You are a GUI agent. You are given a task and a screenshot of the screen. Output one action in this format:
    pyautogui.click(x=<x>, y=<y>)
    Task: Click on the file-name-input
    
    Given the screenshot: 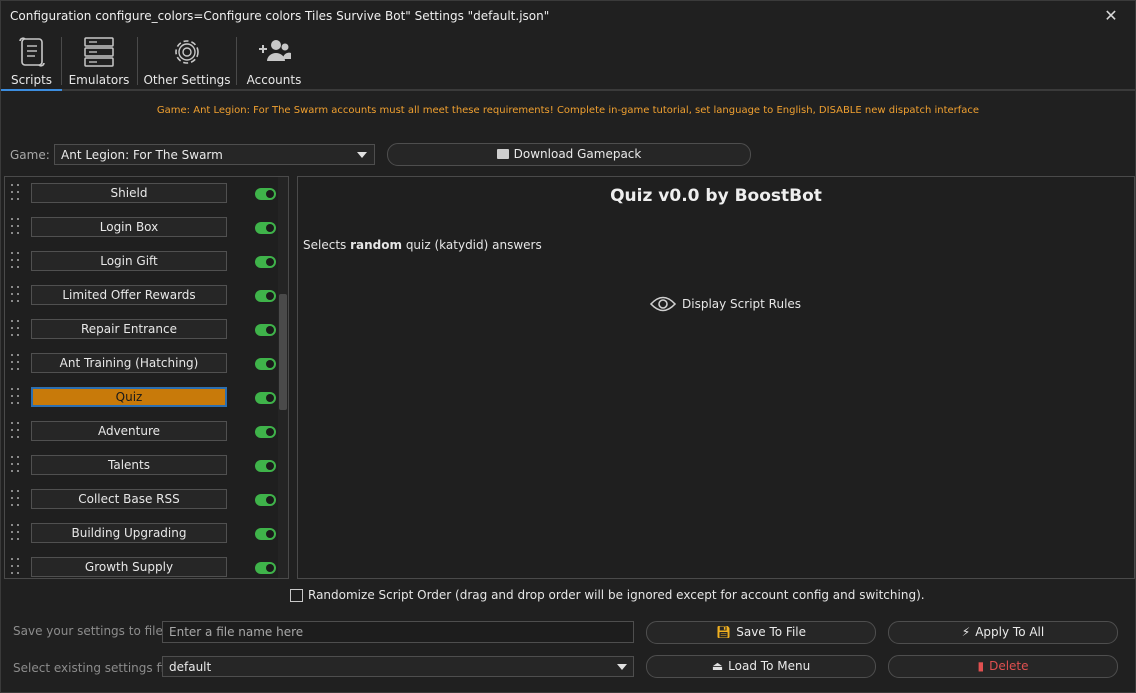 What is the action you would take?
    pyautogui.click(x=398, y=632)
    